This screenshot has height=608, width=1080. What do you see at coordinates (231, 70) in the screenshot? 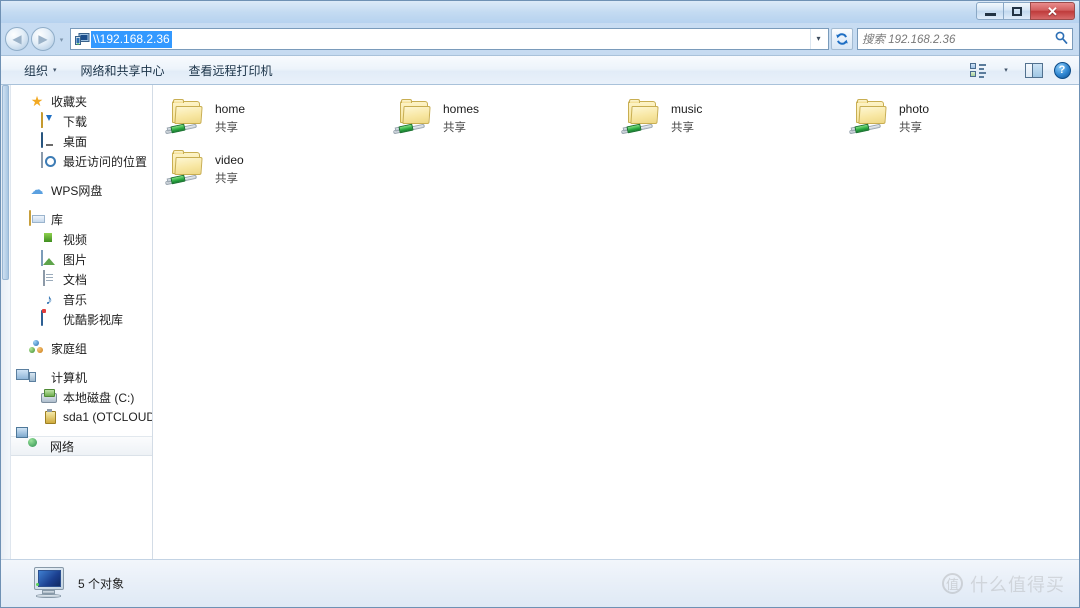
I see `view-remote-printers-button: 查看远程打印机` at bounding box center [231, 70].